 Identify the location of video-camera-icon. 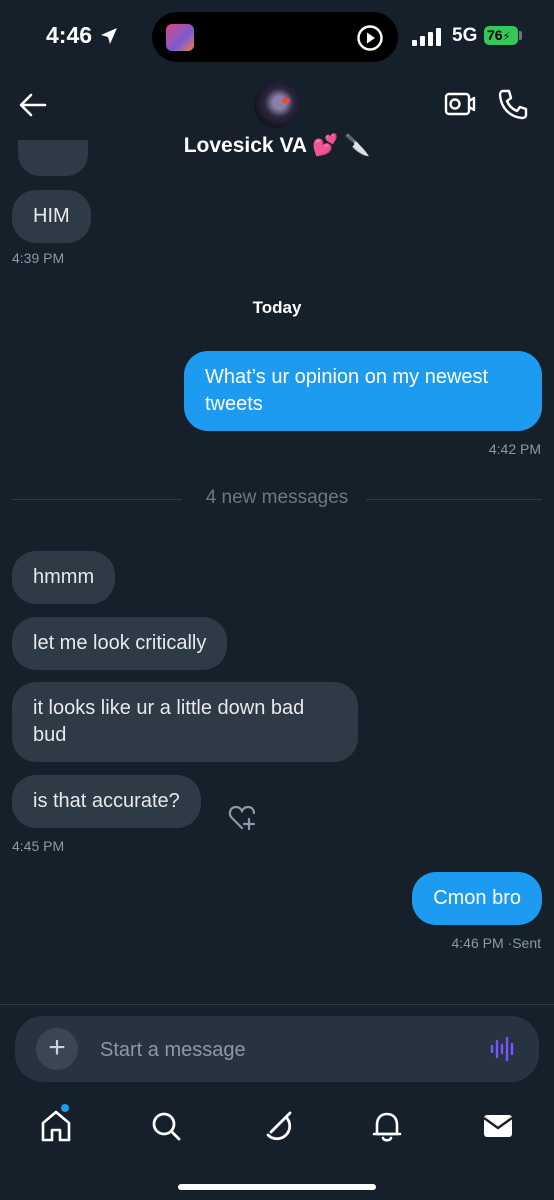
(460, 104).